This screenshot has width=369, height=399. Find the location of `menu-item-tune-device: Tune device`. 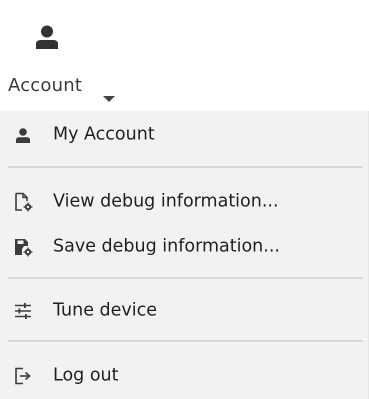

menu-item-tune-device: Tune device is located at coordinates (184, 311).